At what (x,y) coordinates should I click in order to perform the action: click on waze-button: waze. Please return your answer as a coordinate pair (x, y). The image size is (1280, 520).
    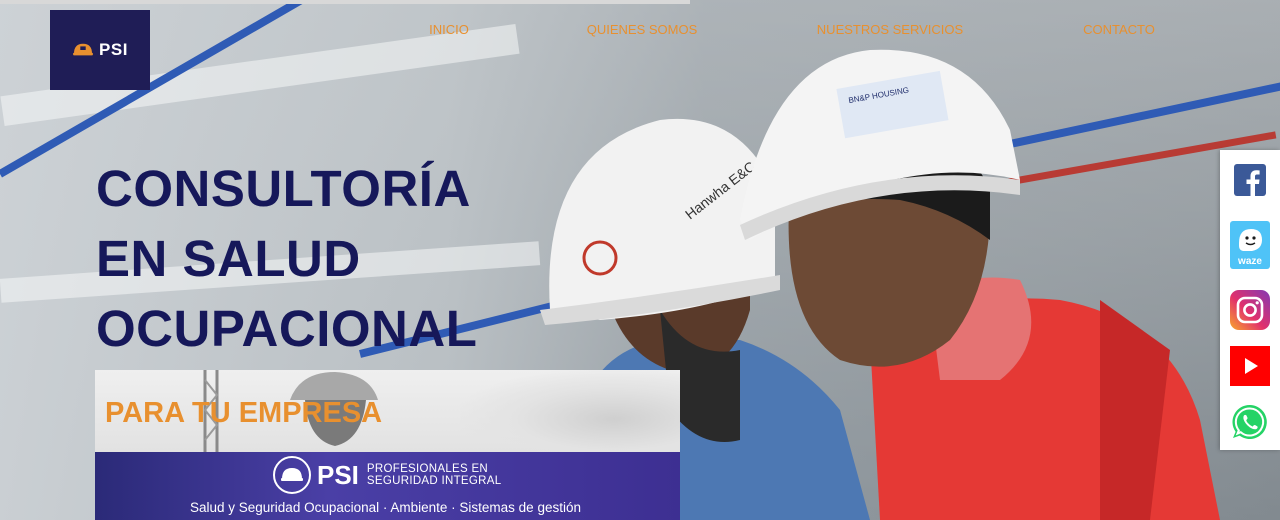
    Looking at the image, I should click on (1250, 245).